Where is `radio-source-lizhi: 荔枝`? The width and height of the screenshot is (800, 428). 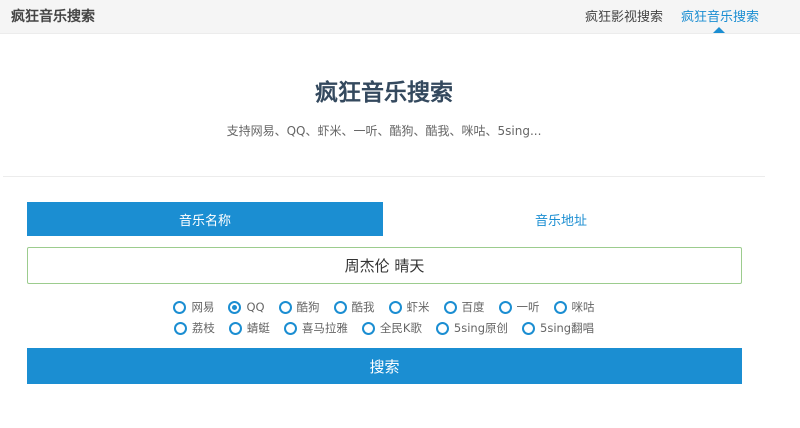 radio-source-lizhi: 荔枝 is located at coordinates (194, 328).